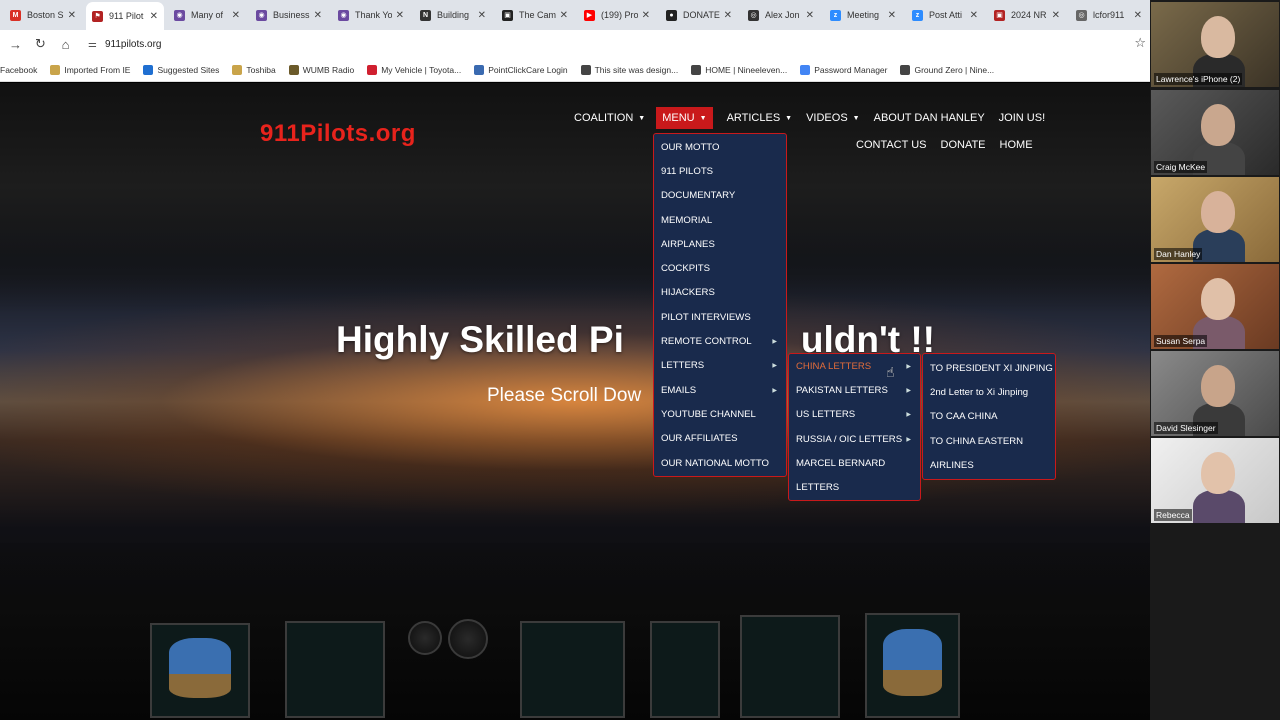  I want to click on menu-item: DOCUMENTARY, so click(720, 196).